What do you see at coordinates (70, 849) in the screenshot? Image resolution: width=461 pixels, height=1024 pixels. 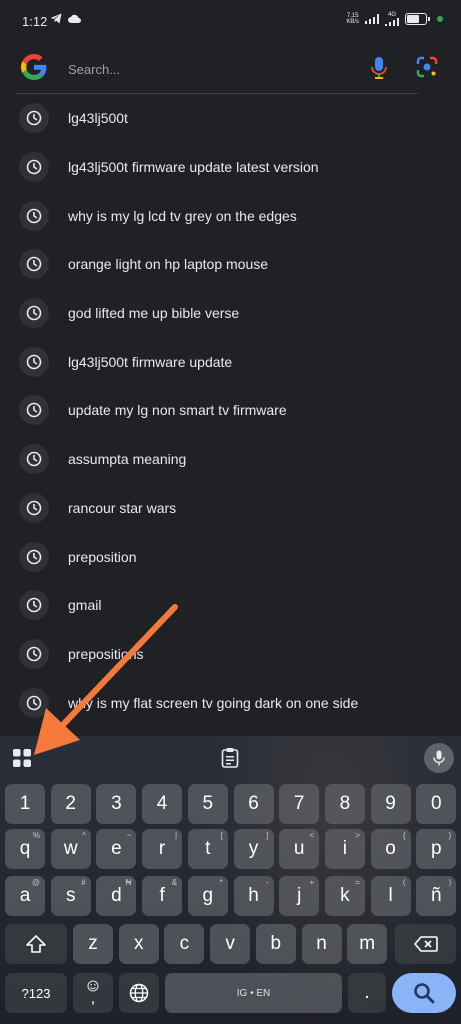 I see `key-letter: w ^` at bounding box center [70, 849].